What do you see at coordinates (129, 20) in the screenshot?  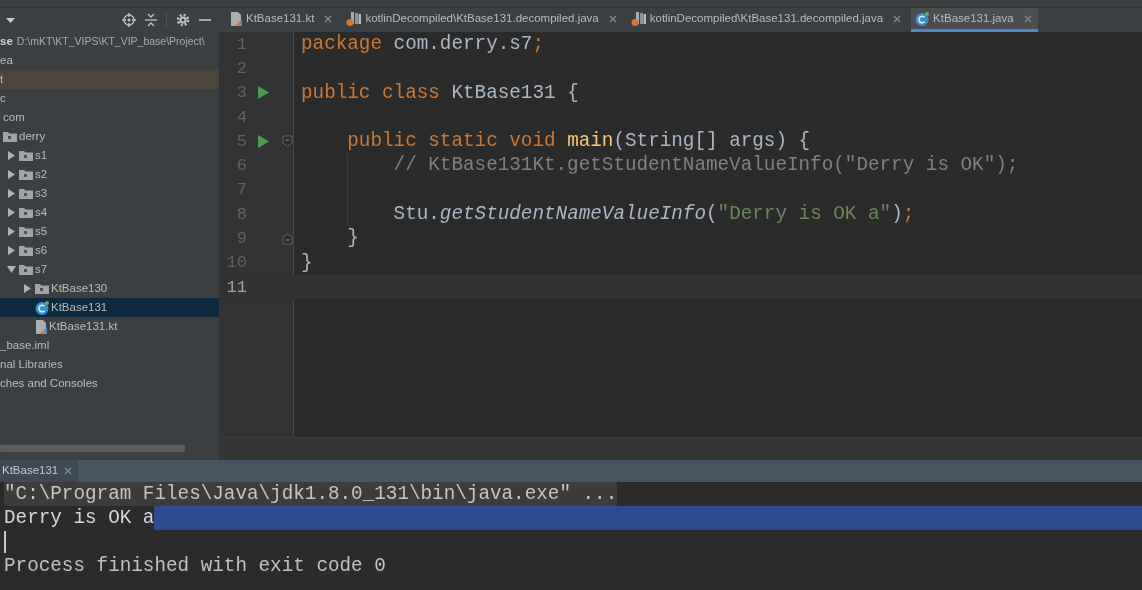 I see `crosshair-icon` at bounding box center [129, 20].